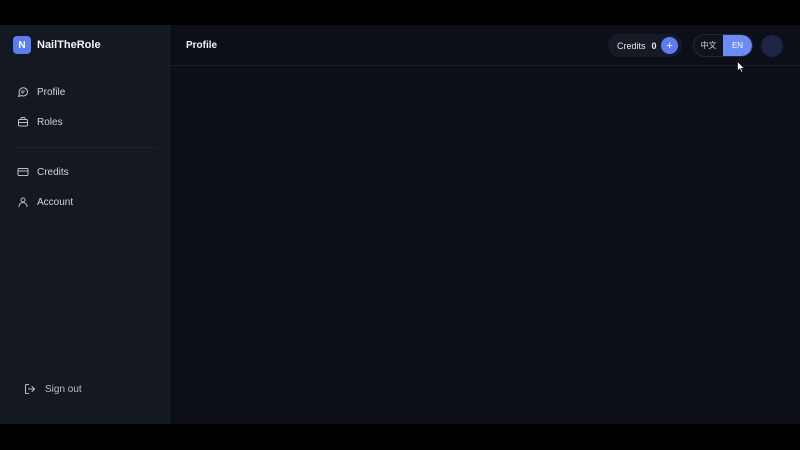  What do you see at coordinates (772, 46) in the screenshot?
I see `avatar` at bounding box center [772, 46].